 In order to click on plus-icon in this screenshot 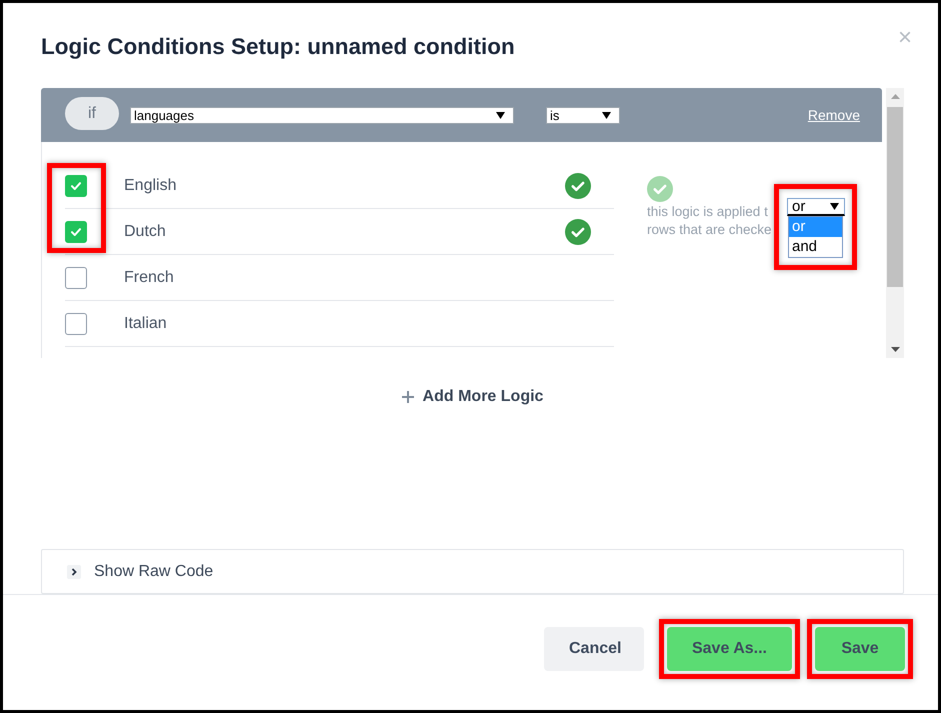, I will do `click(408, 397)`.